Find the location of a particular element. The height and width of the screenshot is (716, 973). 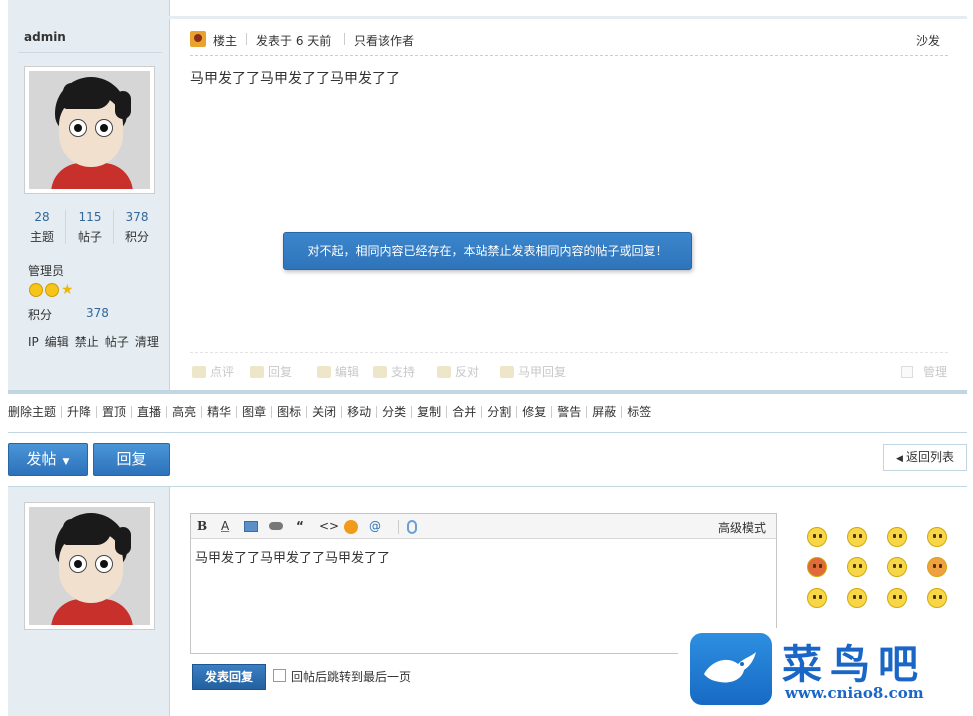

grin-emoticon-icon is located at coordinates (897, 537).